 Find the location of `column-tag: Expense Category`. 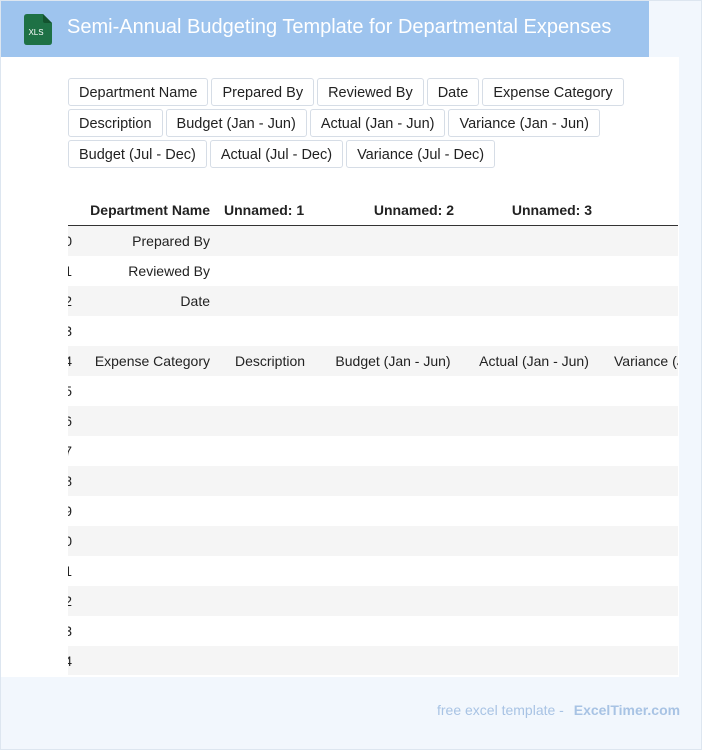

column-tag: Expense Category is located at coordinates (553, 92).